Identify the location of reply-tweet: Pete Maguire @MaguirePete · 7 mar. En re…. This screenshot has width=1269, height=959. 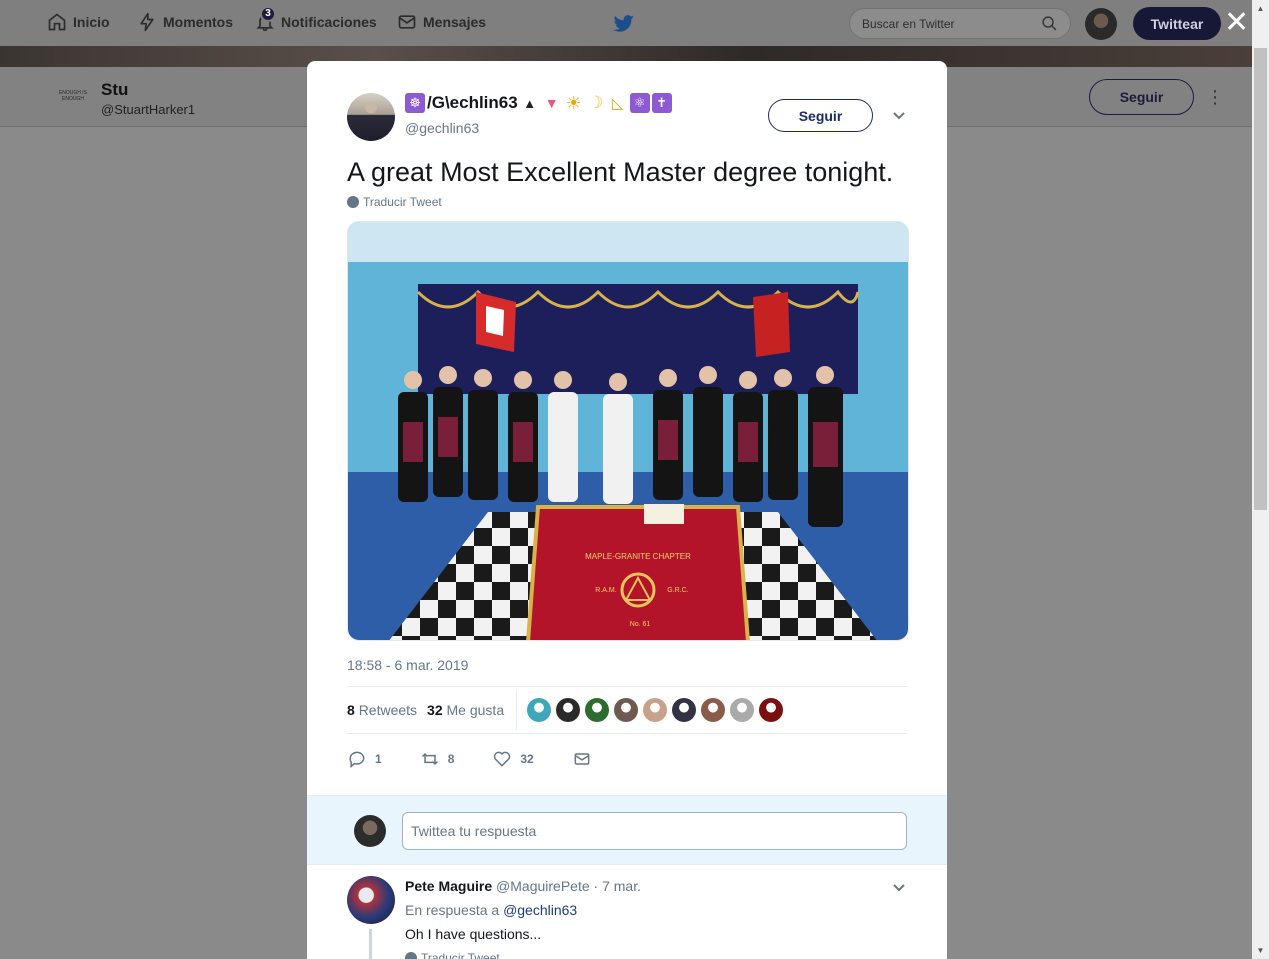
(627, 912).